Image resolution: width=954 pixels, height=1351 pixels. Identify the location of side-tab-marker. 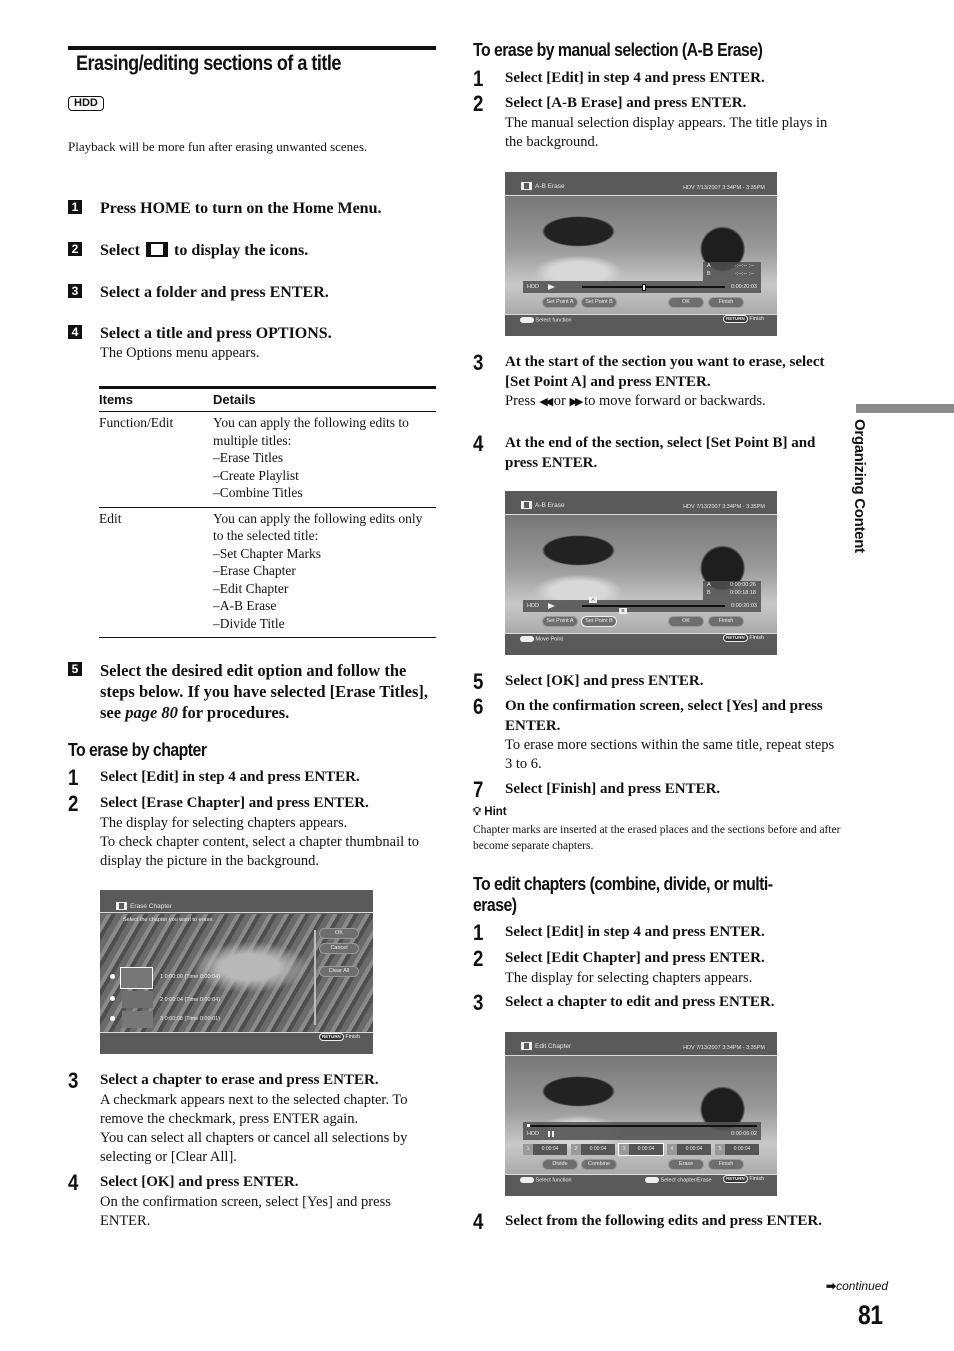
(905, 408).